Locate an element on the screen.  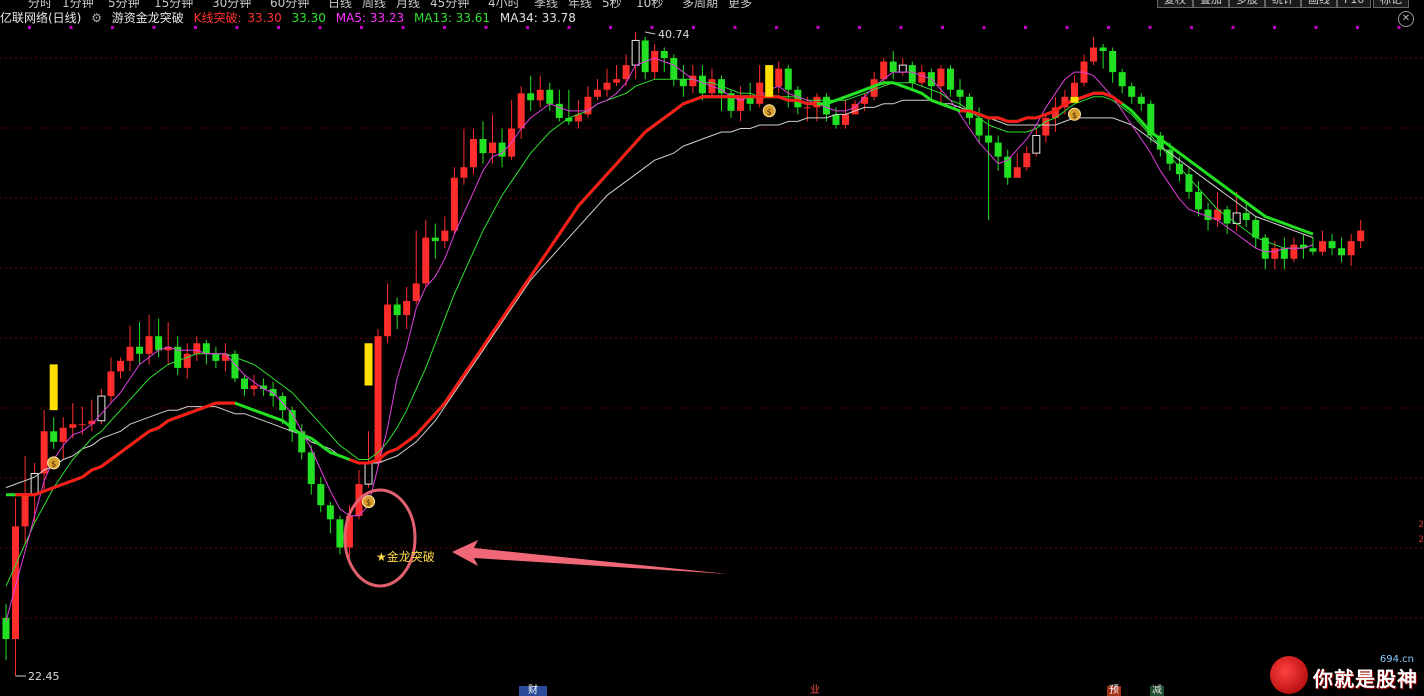
watermark-emblem is located at coordinates (1289, 675).